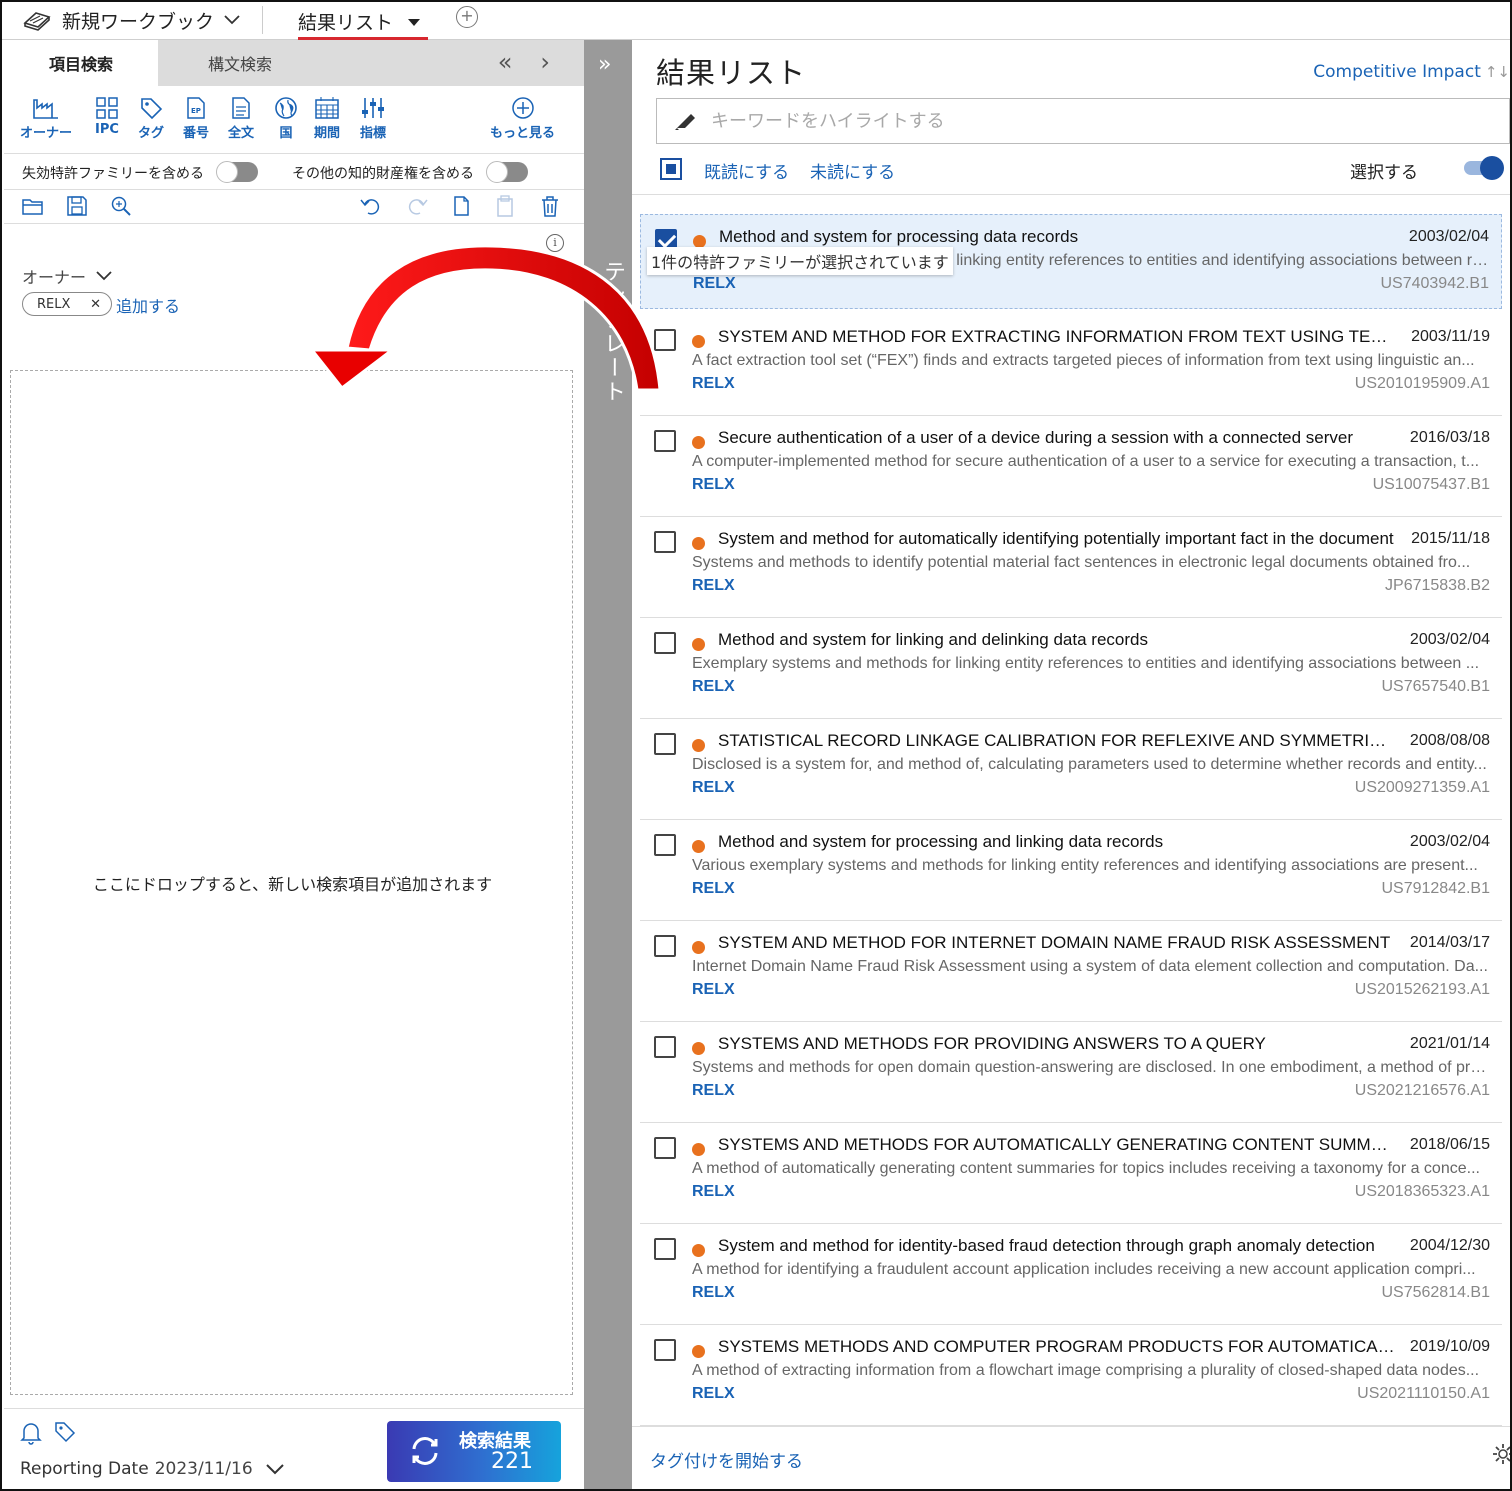 This screenshot has height=1491, width=1512. Describe the element at coordinates (604, 64) in the screenshot. I see `double-chevron-right-icon: »` at that location.